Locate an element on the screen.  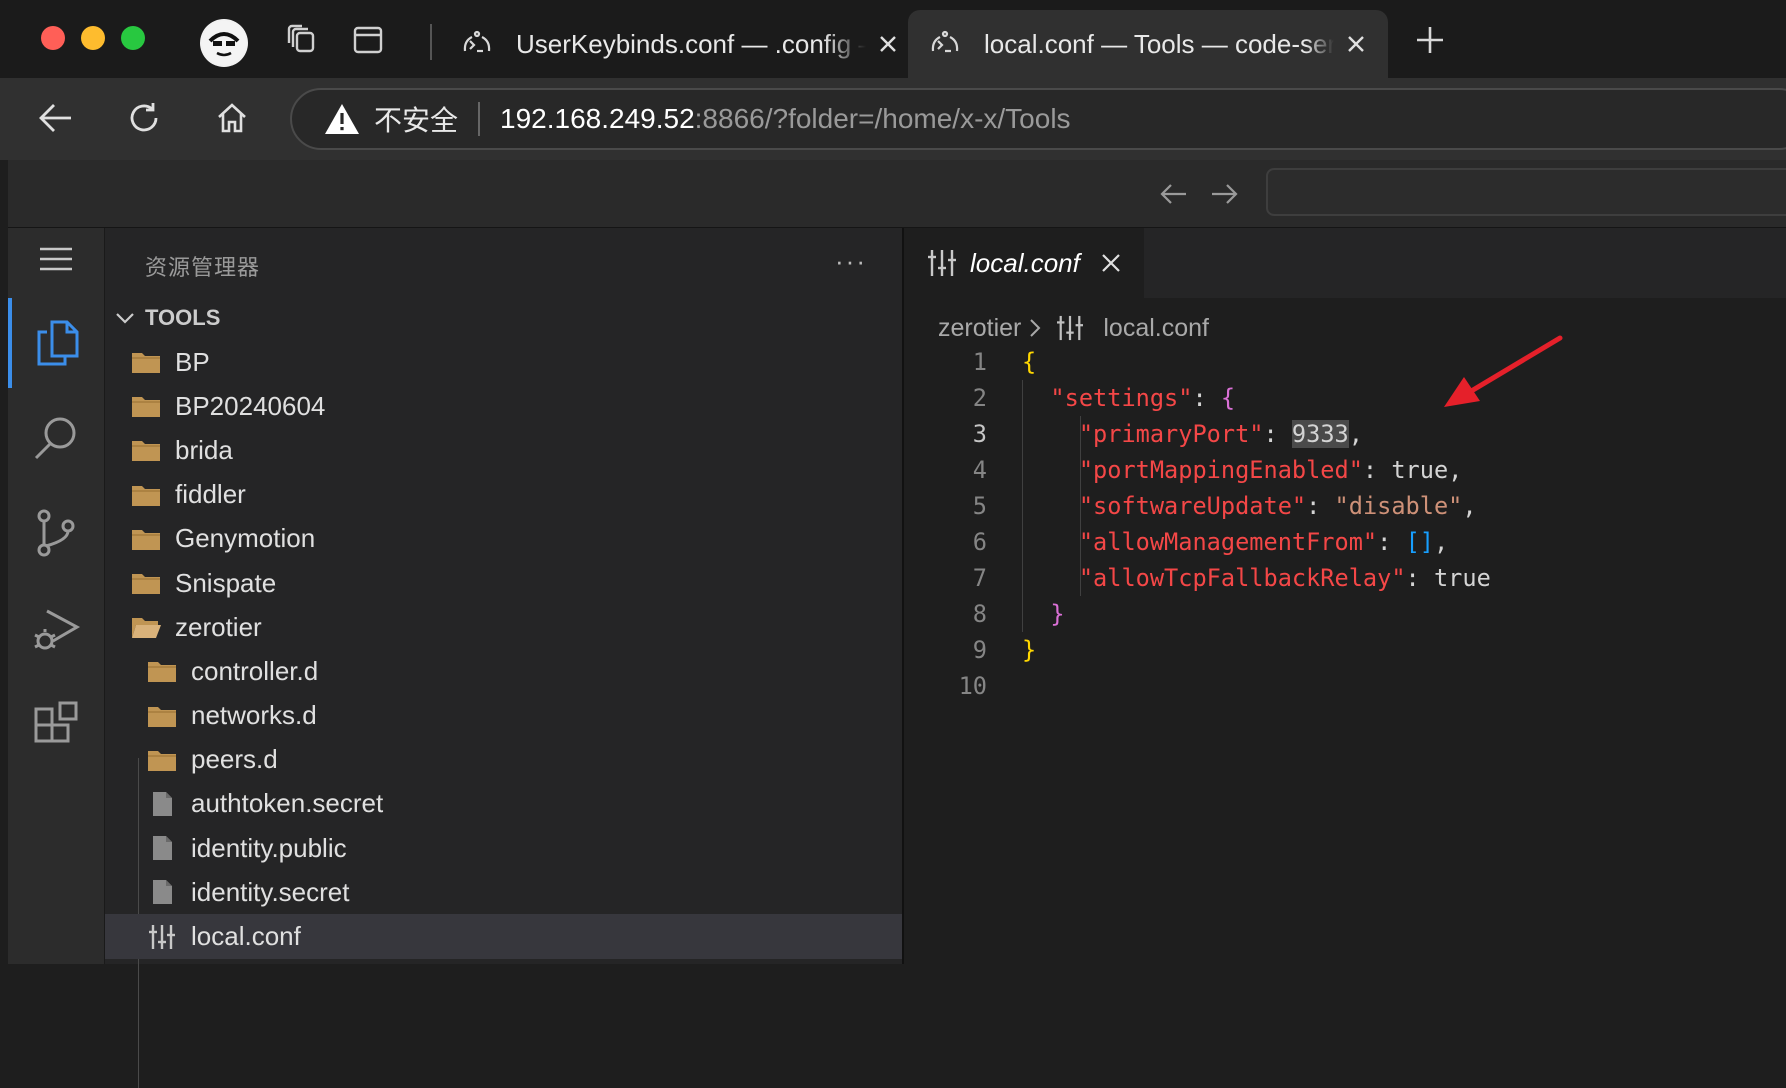
code-token: : is located at coordinates (1320, 506).